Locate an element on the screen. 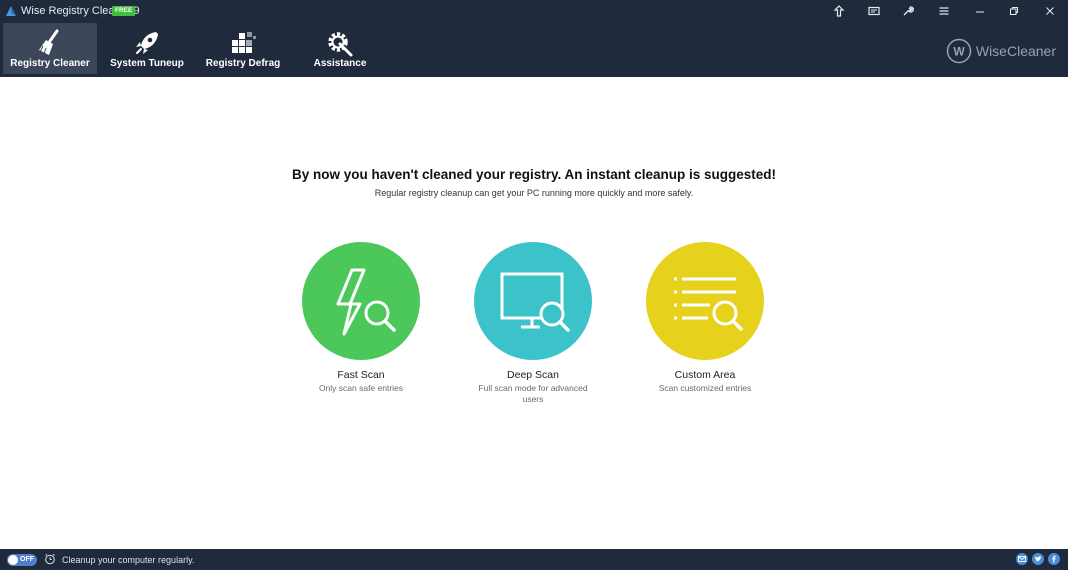 The image size is (1068, 570). menu-button is located at coordinates (944, 11).